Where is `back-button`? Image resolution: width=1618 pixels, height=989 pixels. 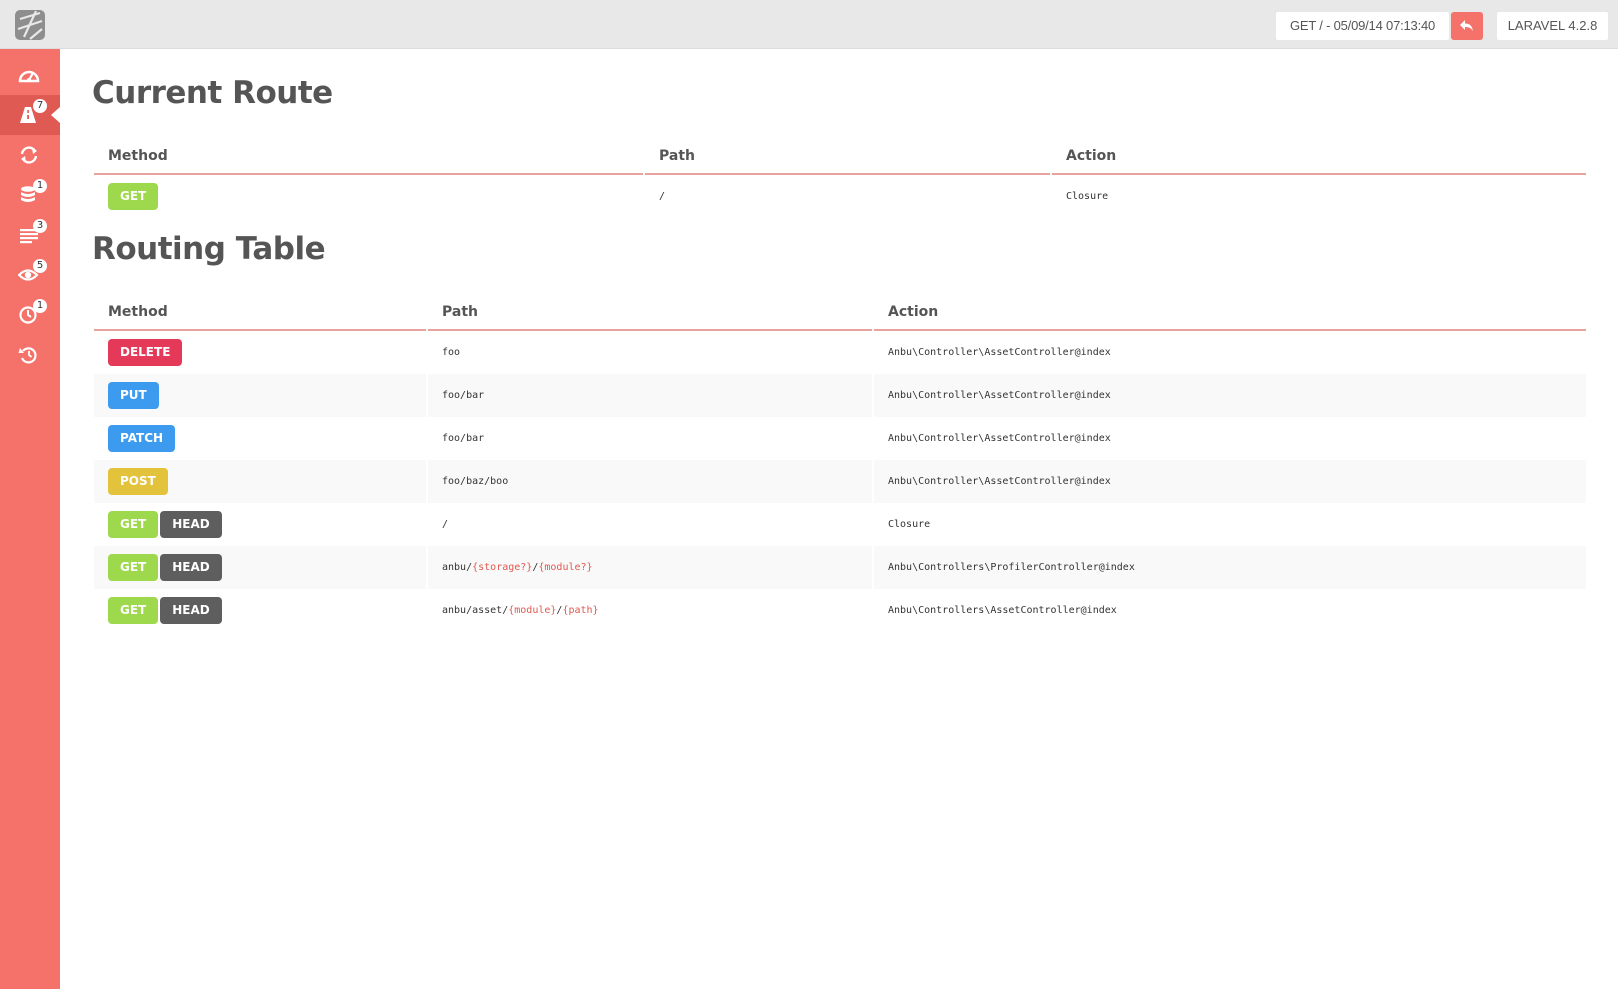
back-button is located at coordinates (1467, 26).